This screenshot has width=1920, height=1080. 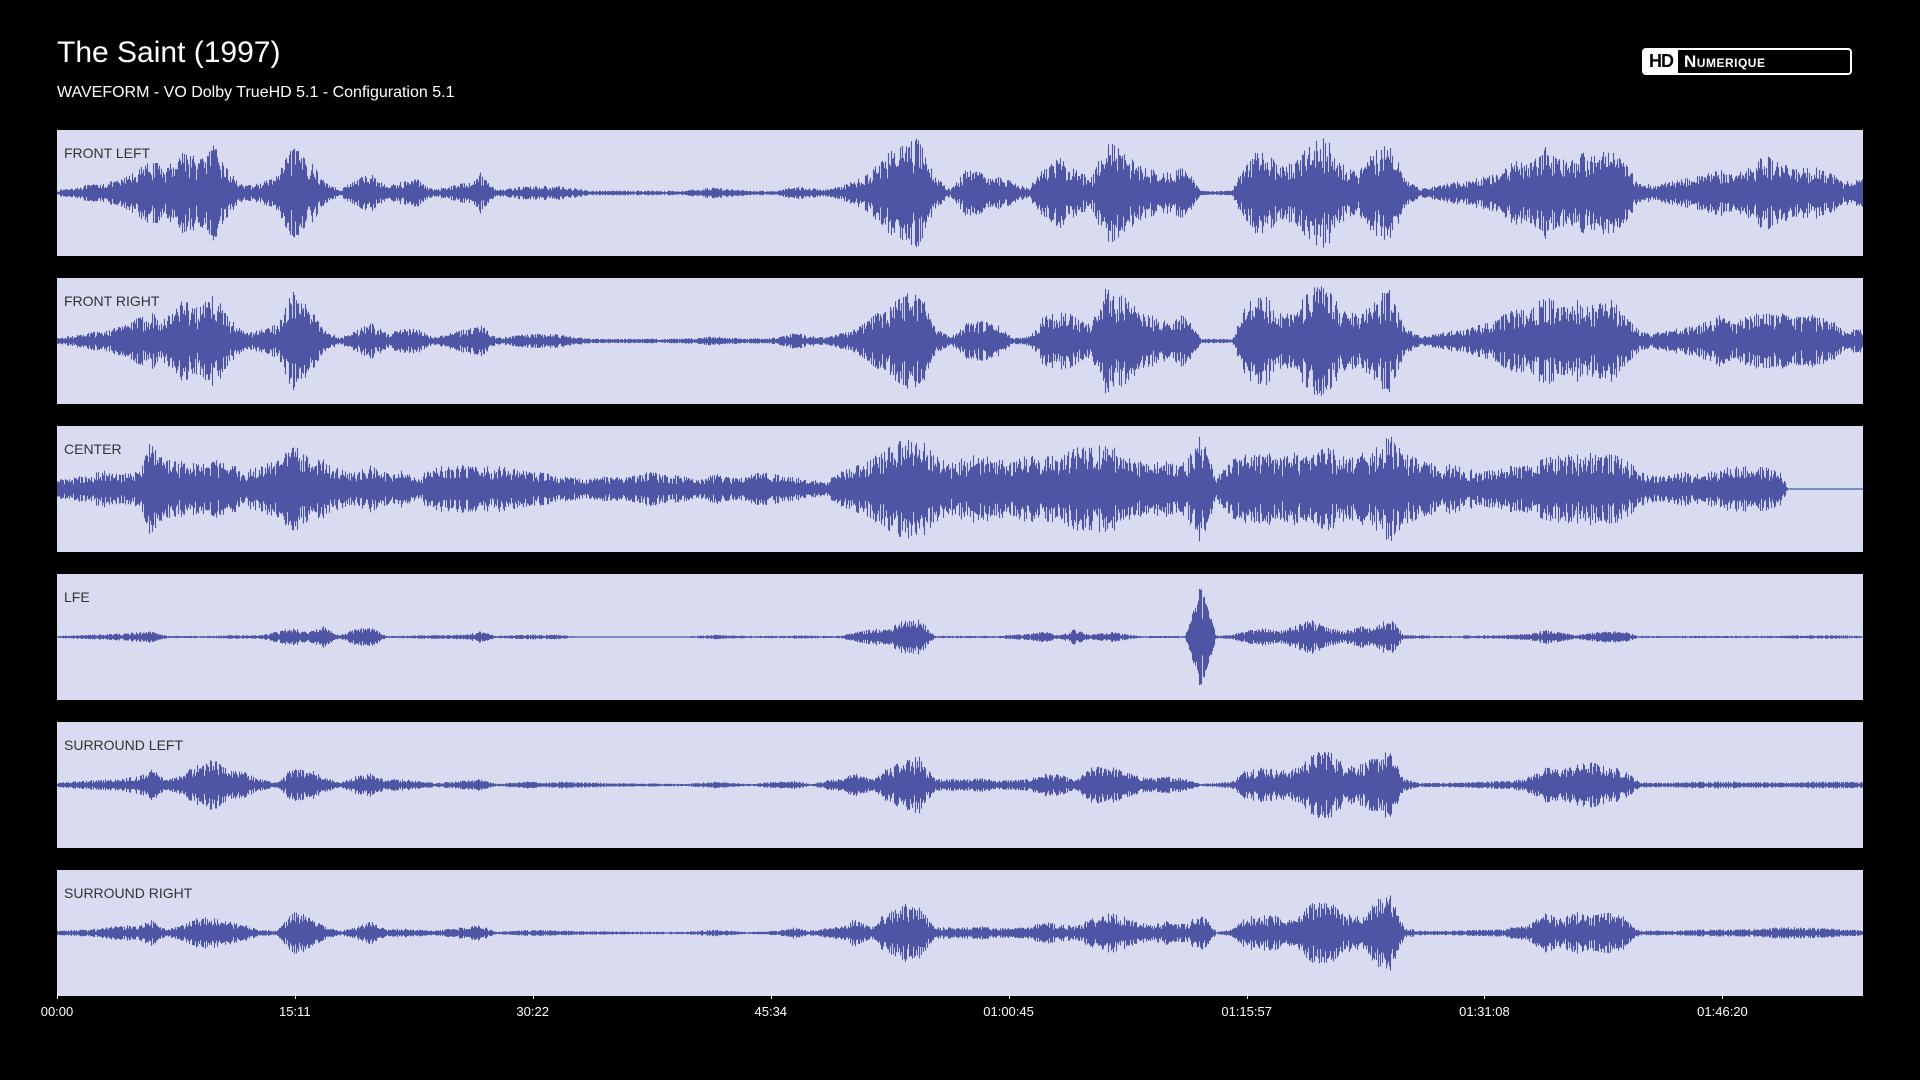 I want to click on waveform-surround-left, so click(x=960, y=785).